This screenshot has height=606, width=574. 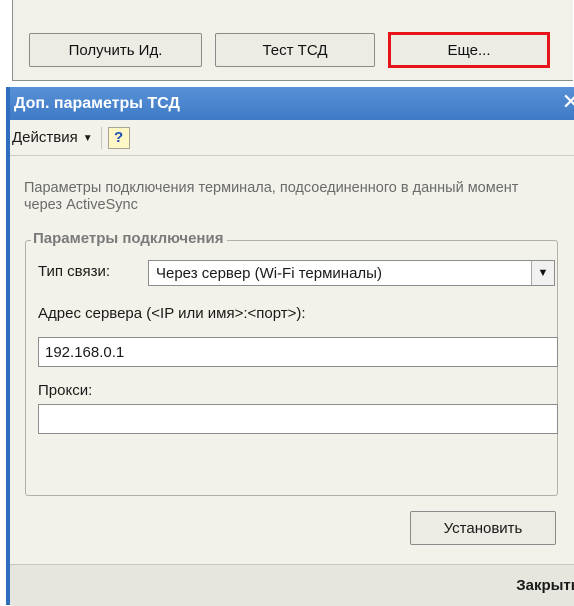 What do you see at coordinates (295, 50) in the screenshot?
I see `test-tsd-button: Тест ТСД` at bounding box center [295, 50].